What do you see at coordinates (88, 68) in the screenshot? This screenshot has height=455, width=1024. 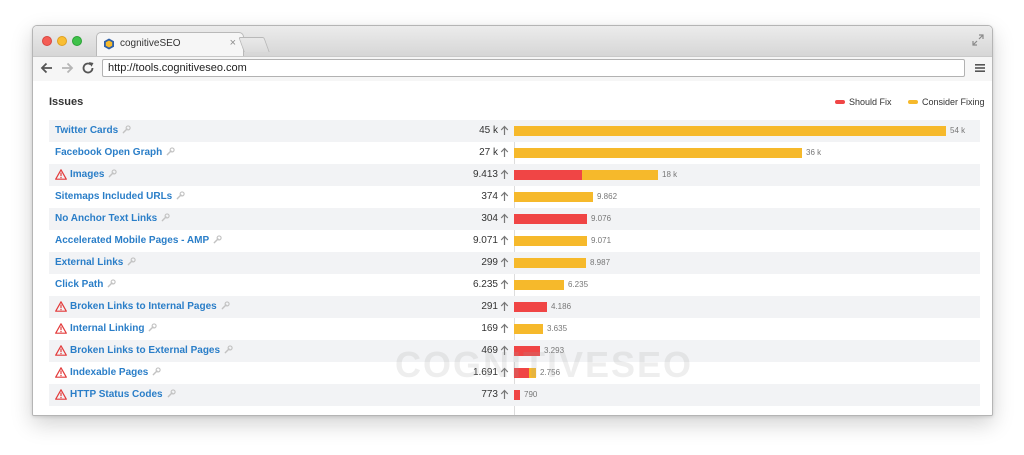 I see `reload-icon` at bounding box center [88, 68].